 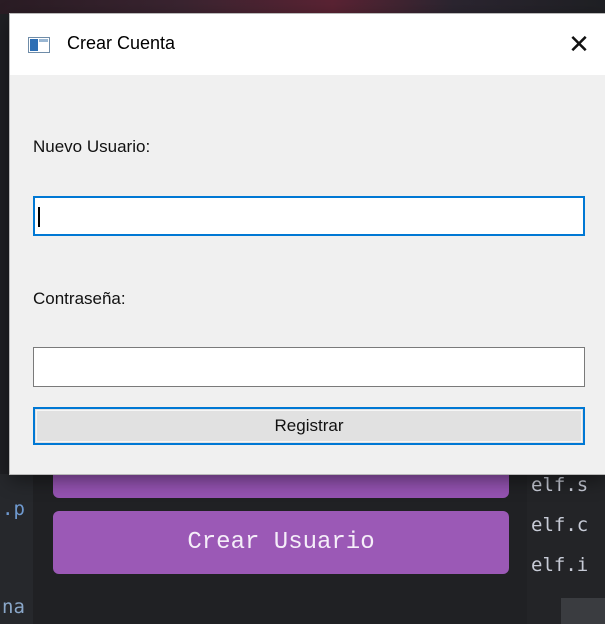 I want to click on close-button: ✕, so click(x=579, y=45).